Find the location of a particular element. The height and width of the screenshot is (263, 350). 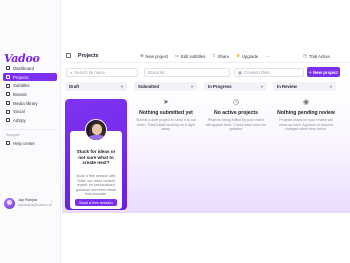

sidebar-item-projects: Projects is located at coordinates (30, 77).